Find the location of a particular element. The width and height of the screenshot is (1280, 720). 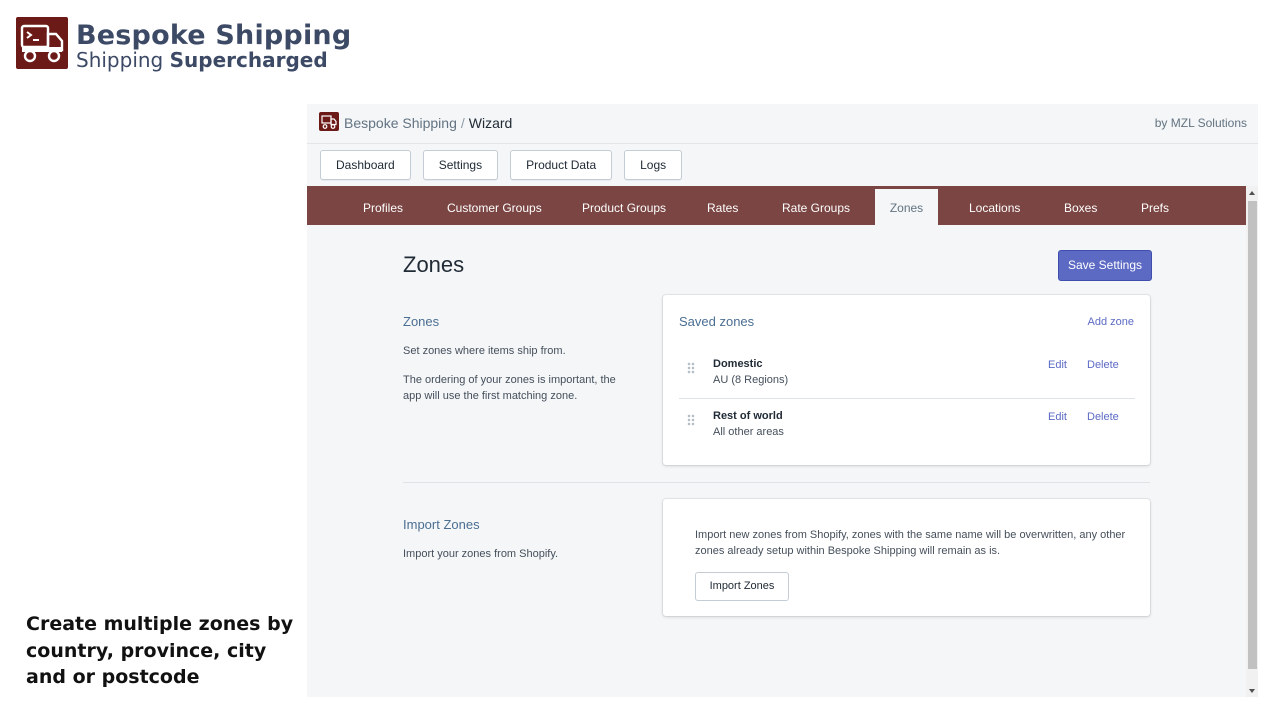

vertical-scrollbar is located at coordinates (1252, 441).